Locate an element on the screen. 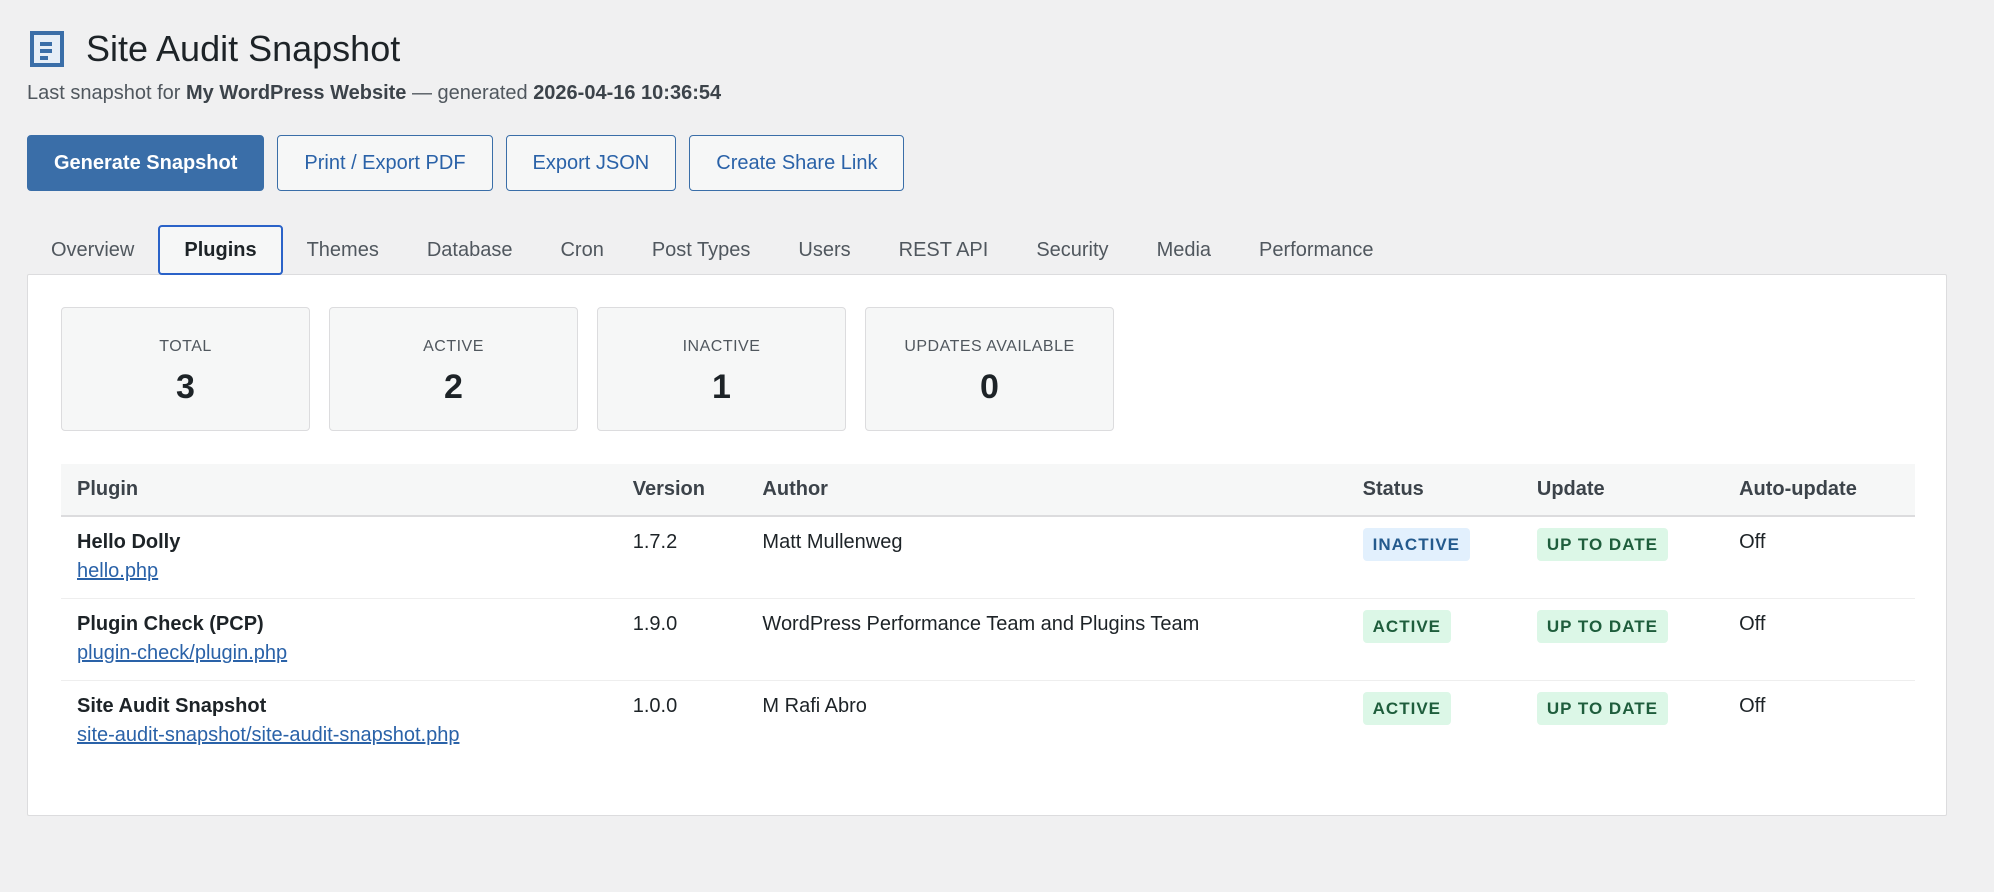 Image resolution: width=1994 pixels, height=892 pixels. version-cell: 1.7.2 is located at coordinates (681, 557).